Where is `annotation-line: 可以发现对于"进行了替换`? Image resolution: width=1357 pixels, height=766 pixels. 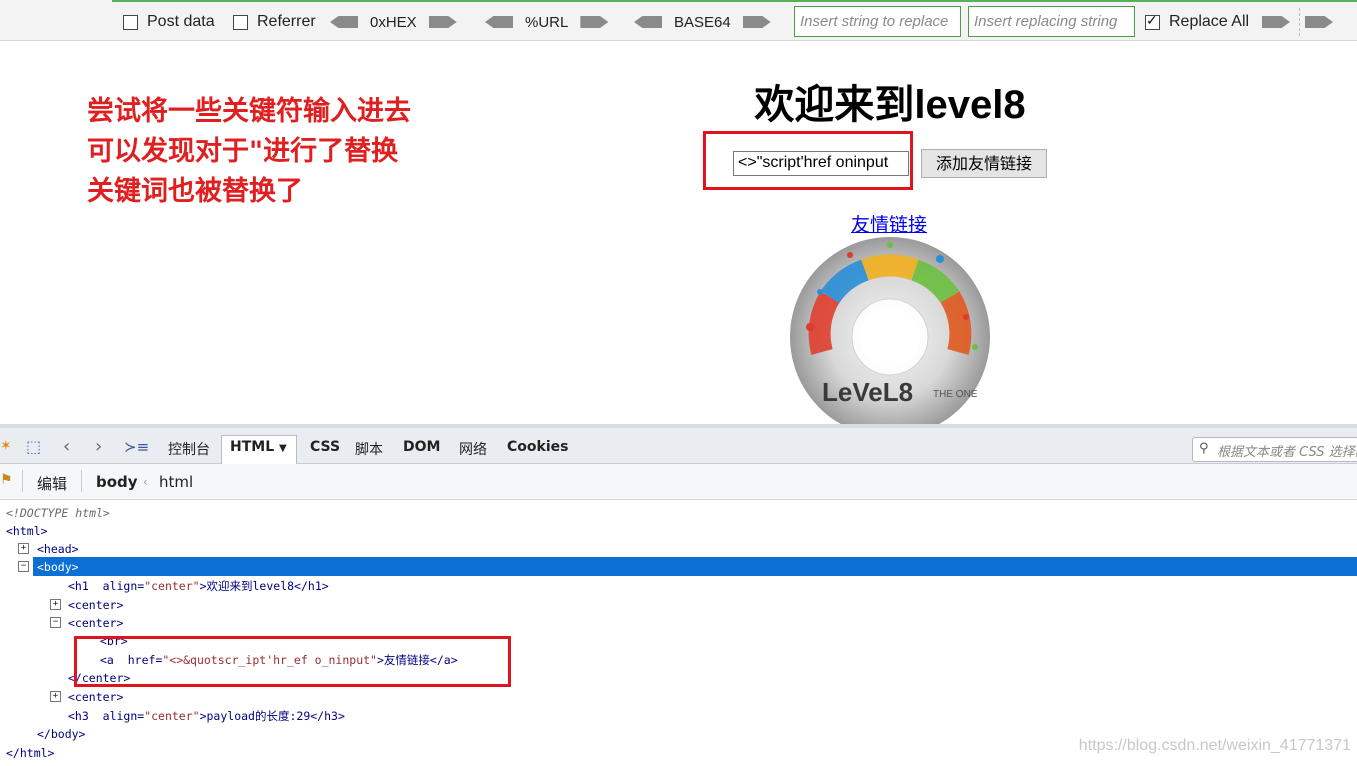 annotation-line: 可以发现对于"进行了替换 is located at coordinates (243, 151).